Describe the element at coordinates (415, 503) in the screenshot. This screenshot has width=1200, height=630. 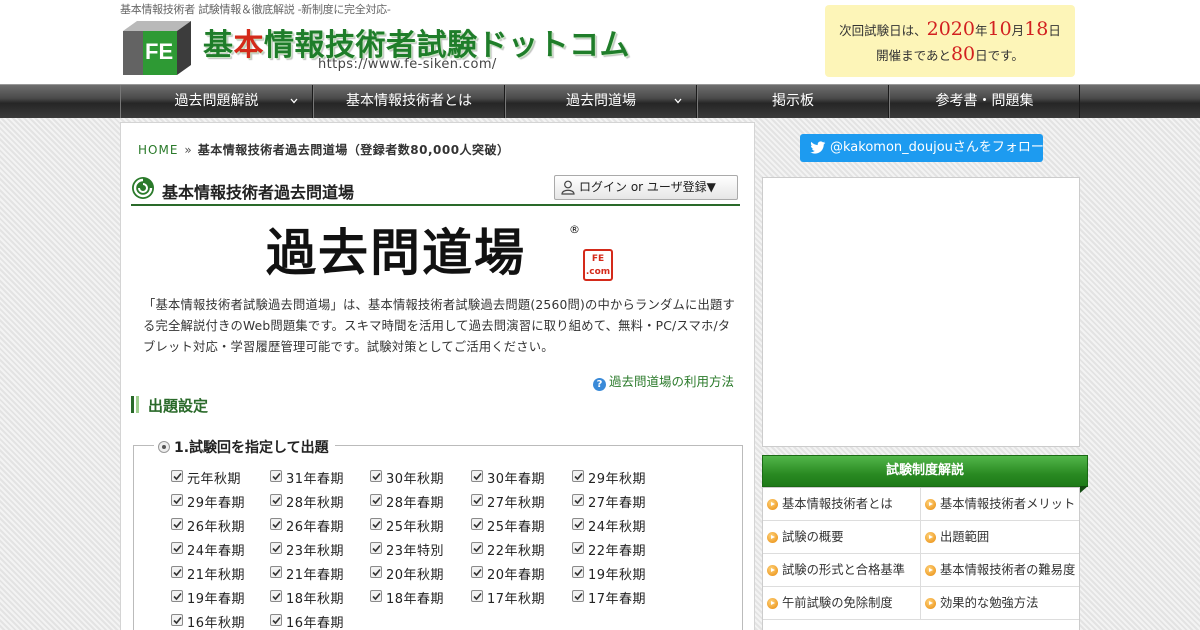
I see `checkbox-label: 28年春期` at that location.